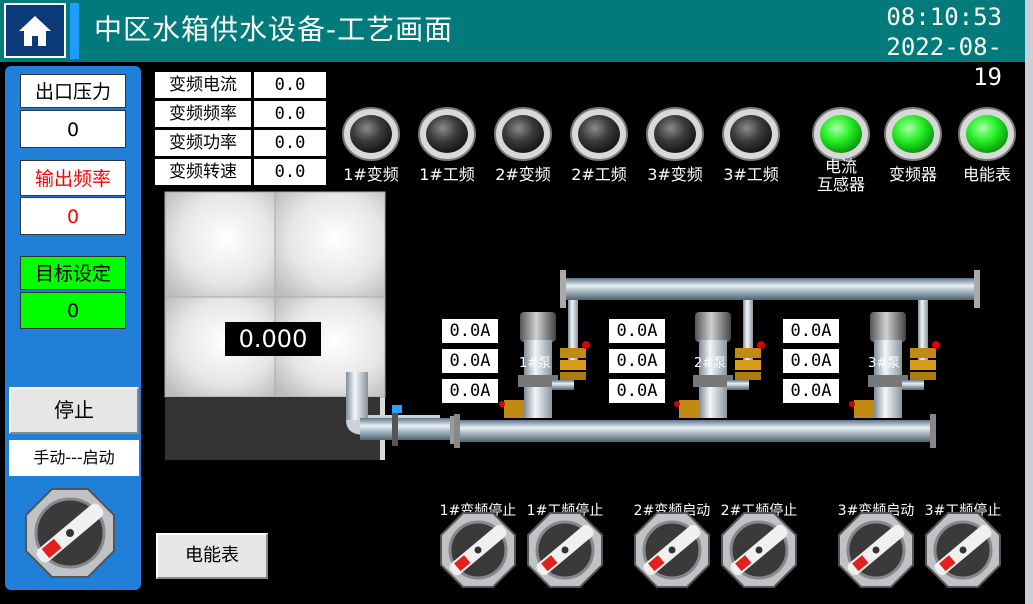 The height and width of the screenshot is (604, 1033). I want to click on lamp-label: 1#工频, so click(447, 174).